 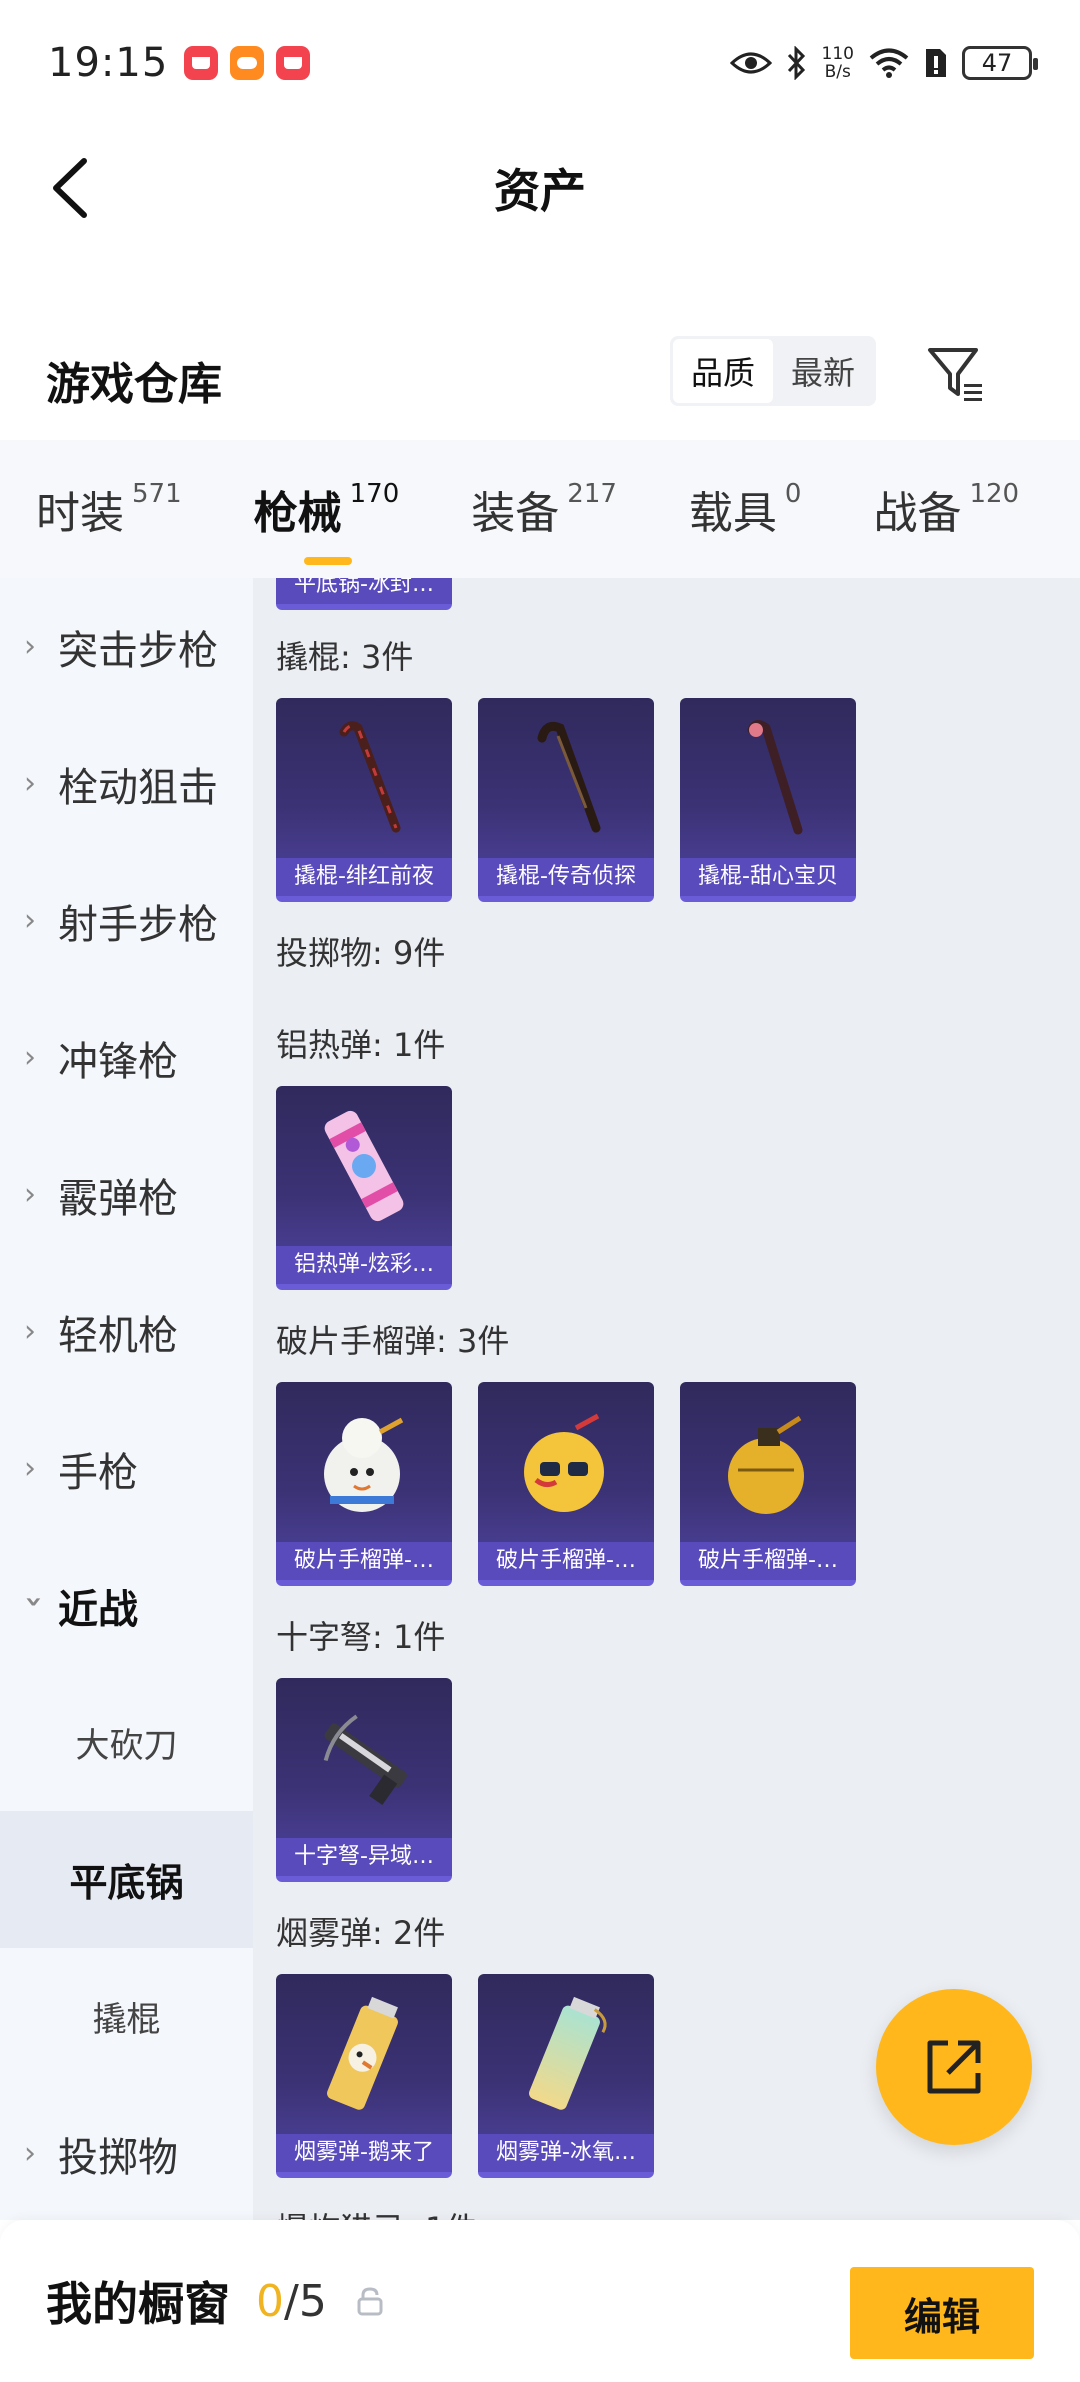 I want to click on tab-label: 载具, so click(x=732, y=513).